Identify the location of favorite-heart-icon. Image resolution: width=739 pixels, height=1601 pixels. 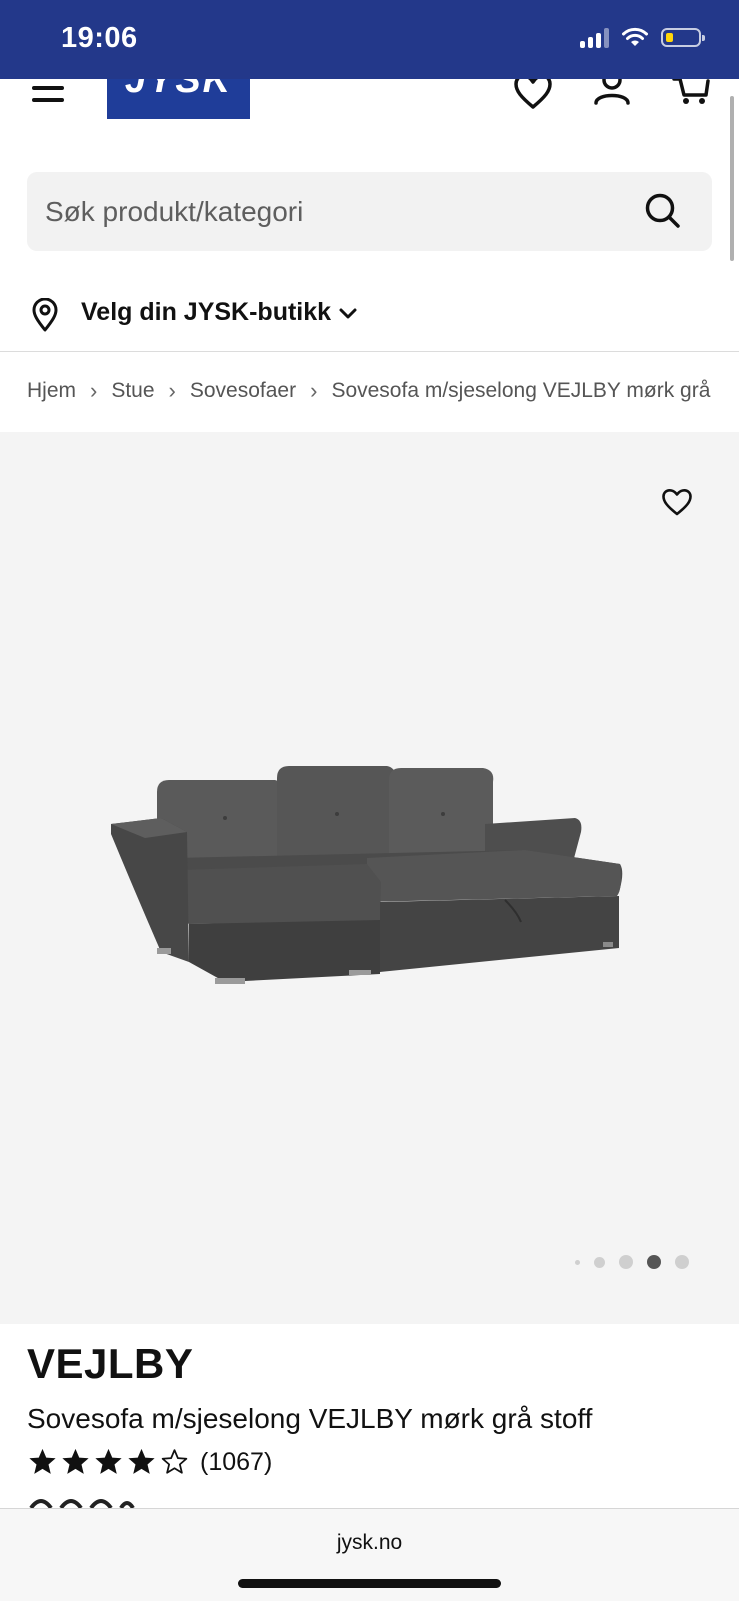
(677, 502).